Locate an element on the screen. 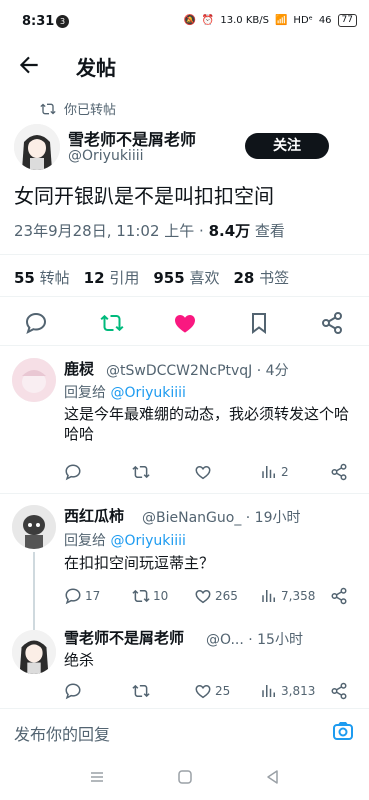 This screenshot has height=800, width=369. tweet-stats: 55 转帖 12 引用 955 喜欢 28 书签 is located at coordinates (151, 277).